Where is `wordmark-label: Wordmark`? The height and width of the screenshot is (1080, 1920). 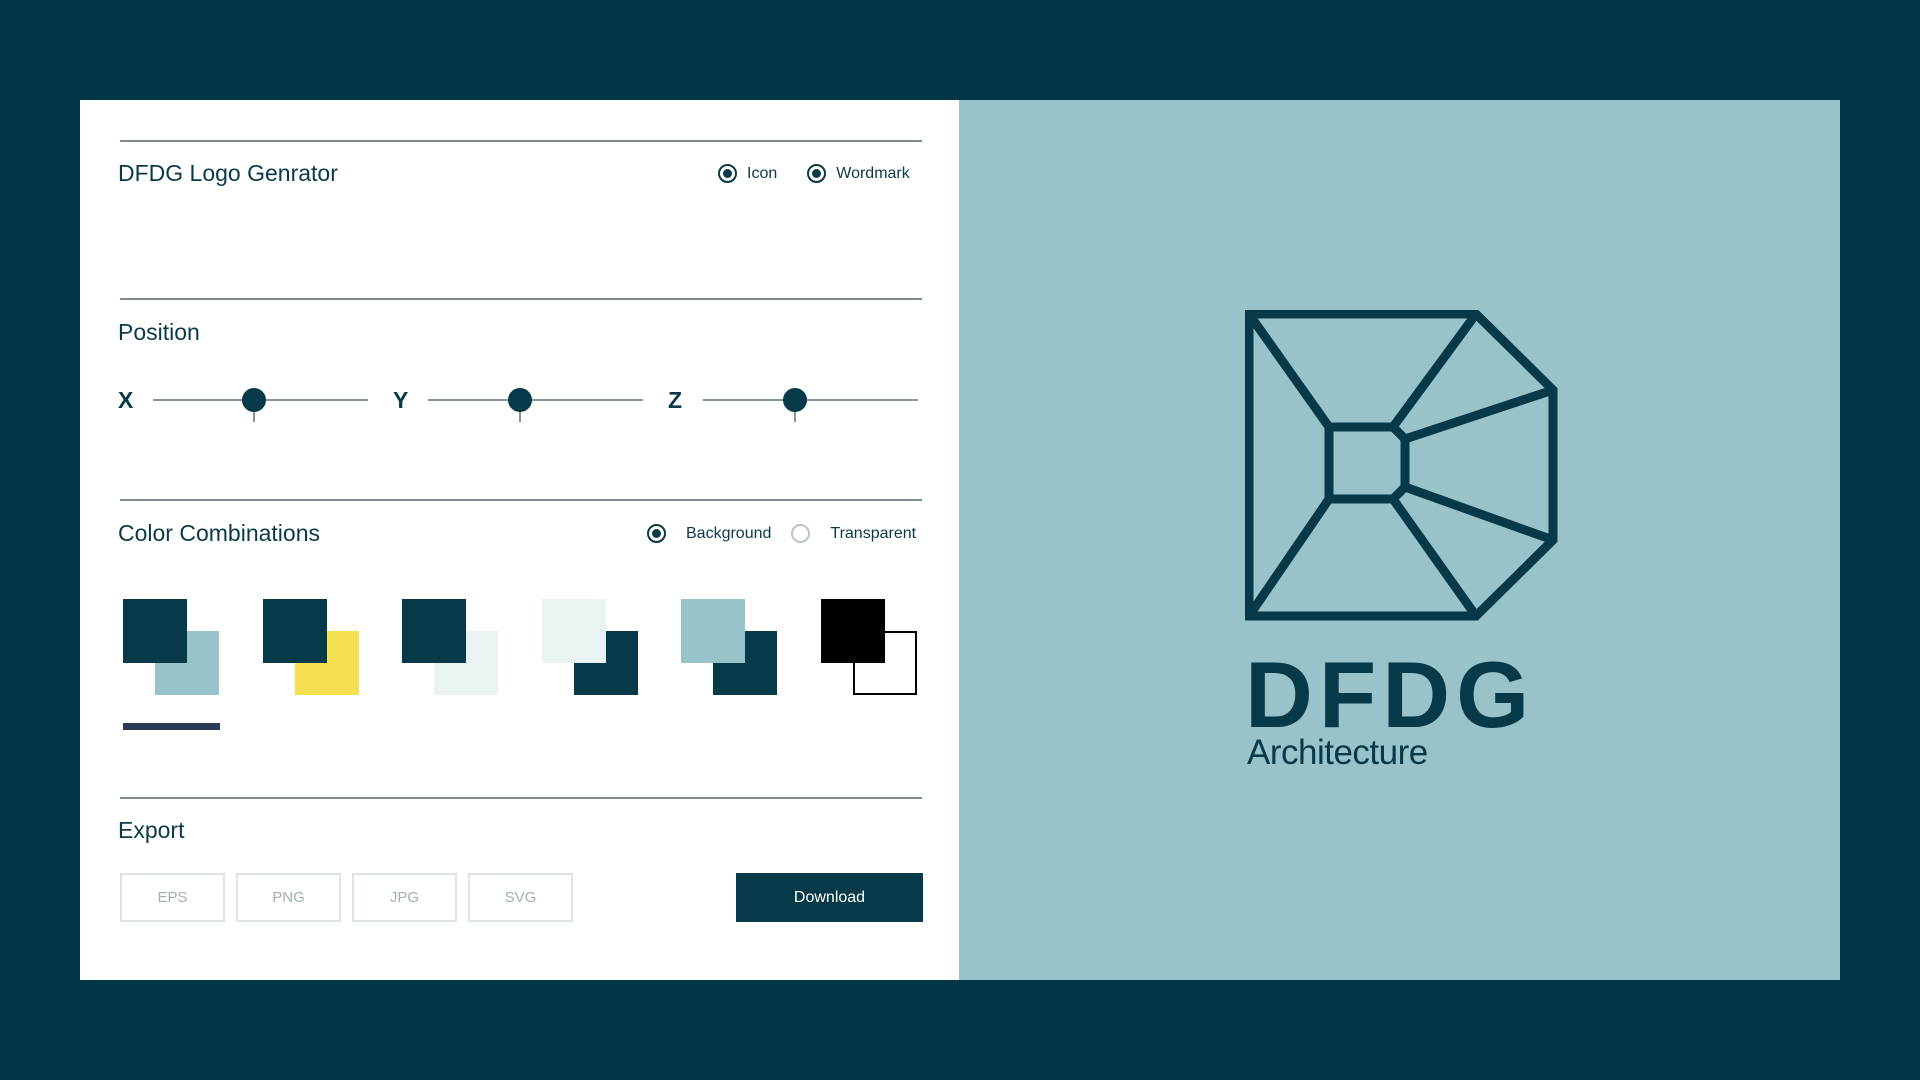
wordmark-label: Wordmark is located at coordinates (873, 173).